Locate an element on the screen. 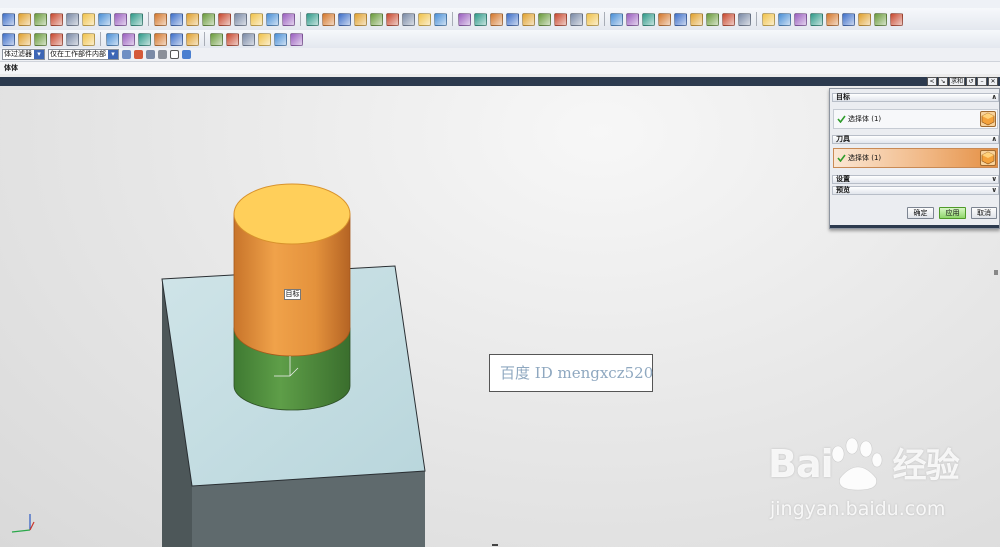  bearing-icon is located at coordinates (784, 19).